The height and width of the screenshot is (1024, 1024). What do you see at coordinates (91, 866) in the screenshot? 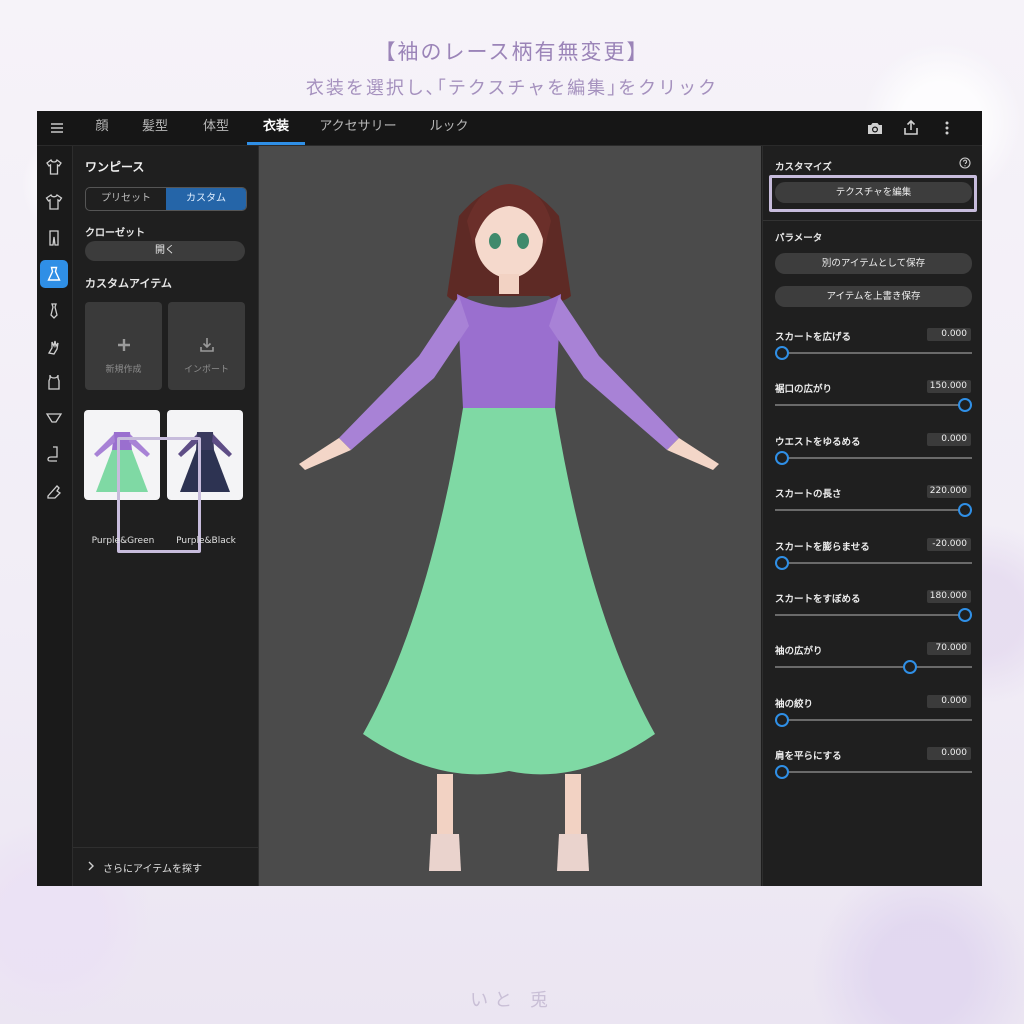
I see `chevron-right-icon` at bounding box center [91, 866].